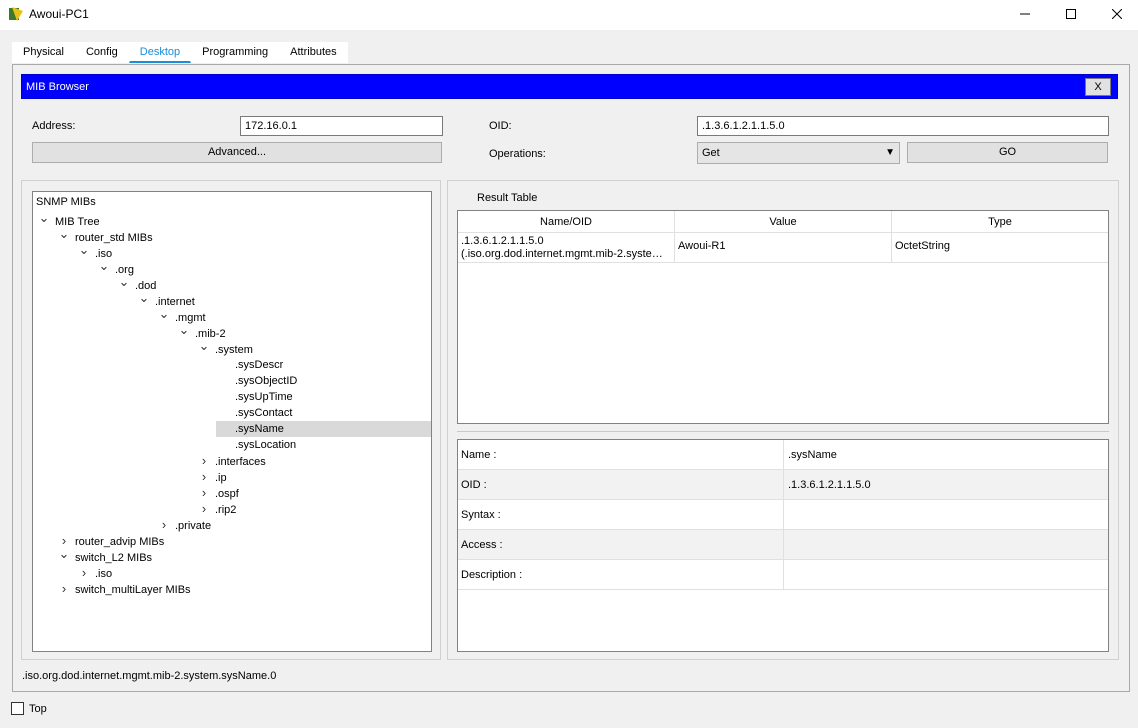  Describe the element at coordinates (474, 485) in the screenshot. I see `detail-key: OID :` at that location.